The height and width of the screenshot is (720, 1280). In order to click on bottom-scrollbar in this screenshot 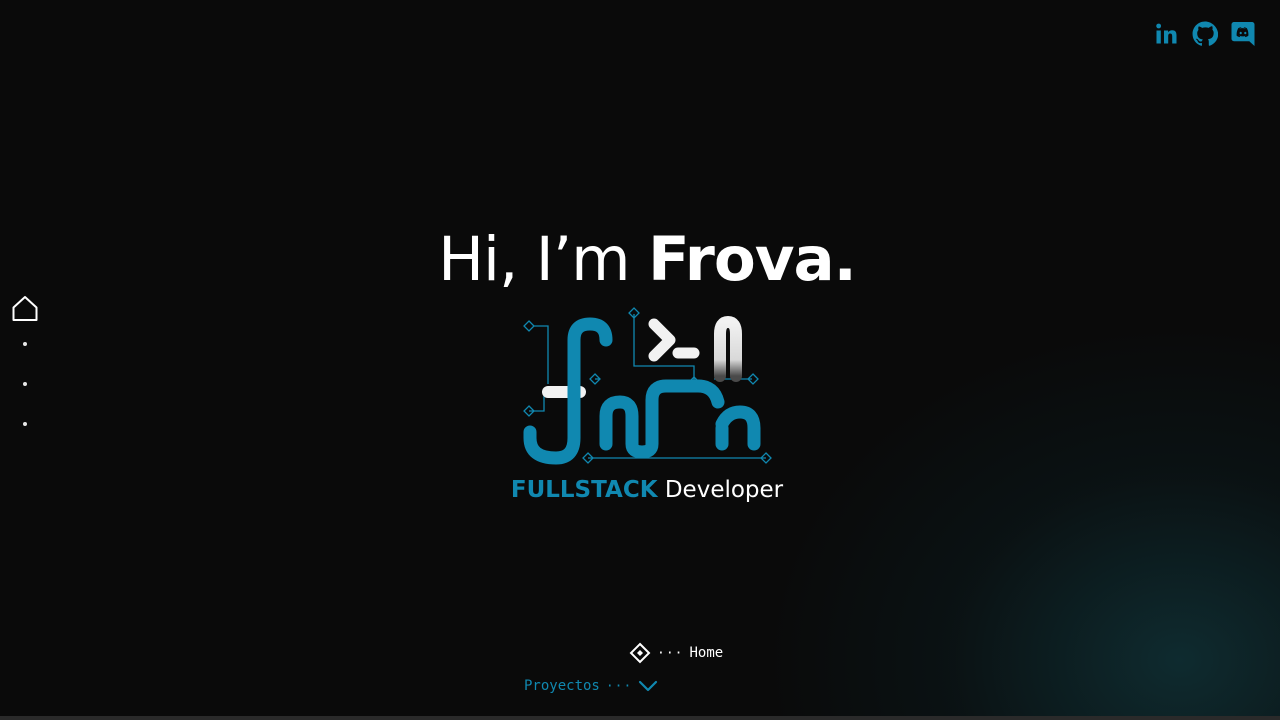, I will do `click(640, 718)`.